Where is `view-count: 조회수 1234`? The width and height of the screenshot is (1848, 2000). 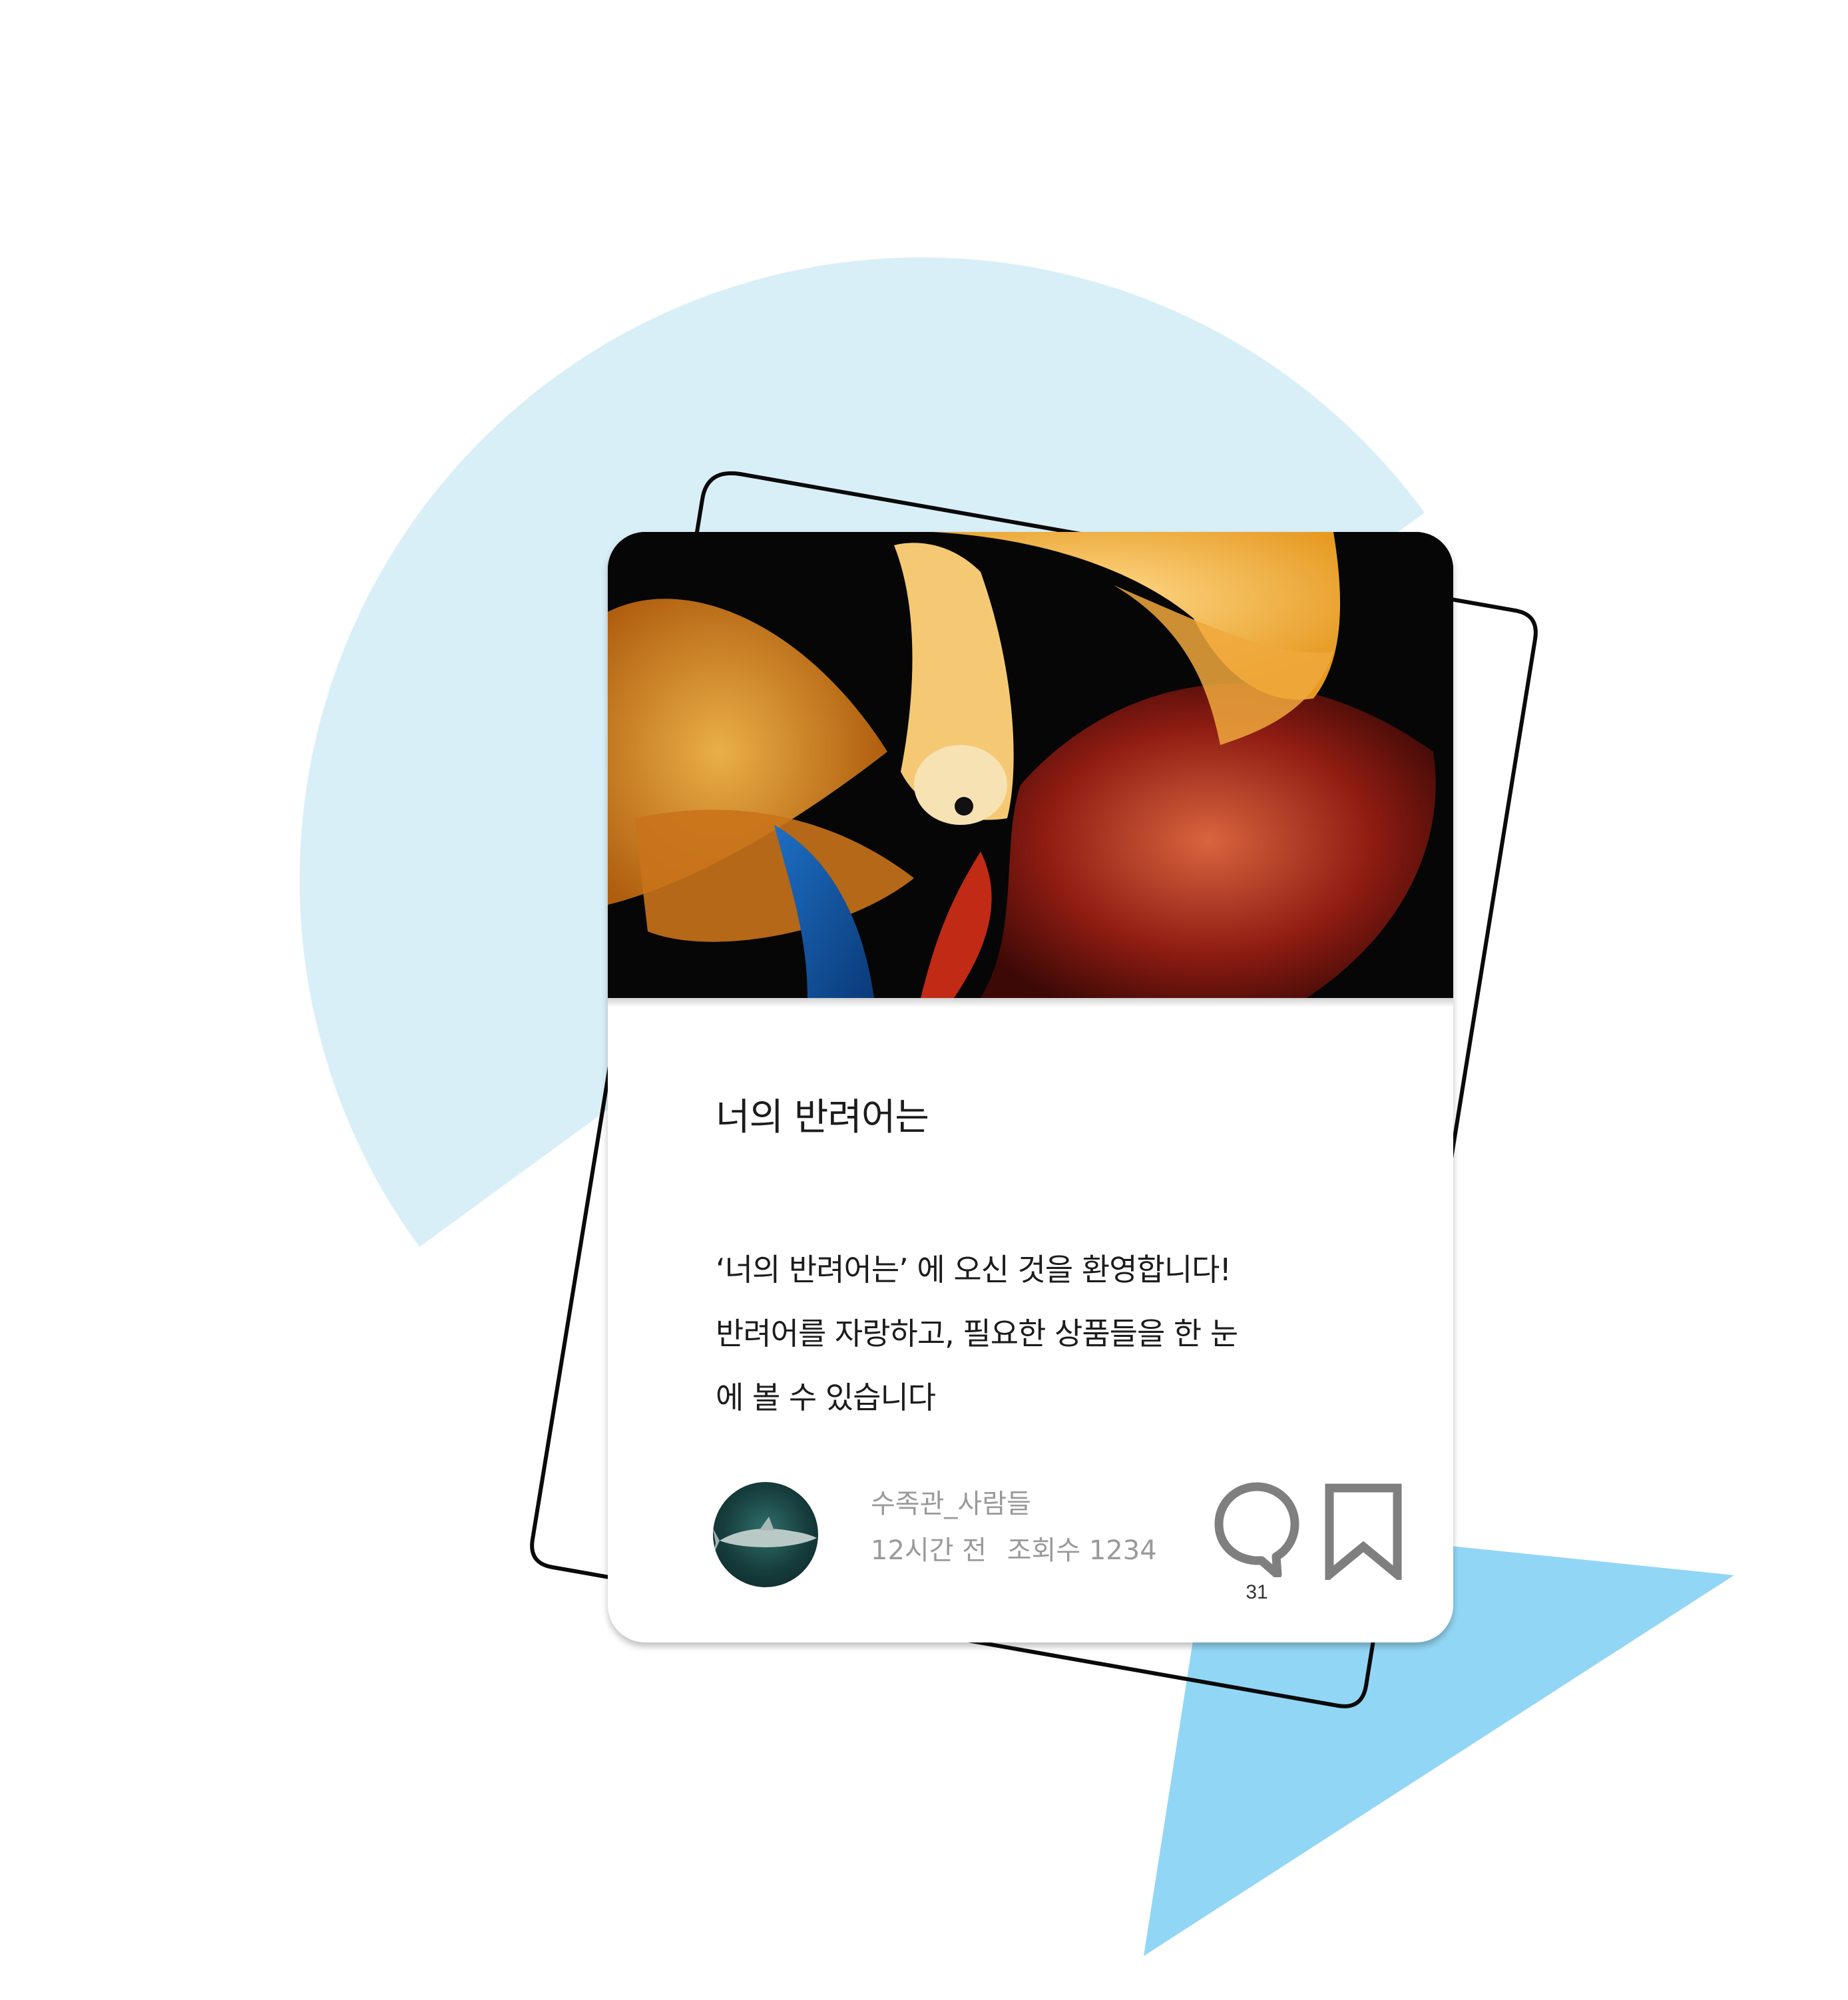
view-count: 조회수 1234 is located at coordinates (1082, 1551).